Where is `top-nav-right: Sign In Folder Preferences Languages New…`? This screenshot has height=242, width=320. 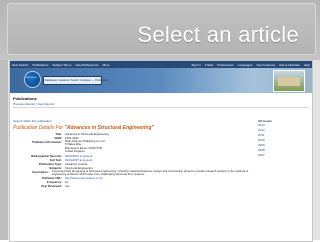 top-nav-right: Sign In Folder Preferences Languages New… is located at coordinates (251, 65).